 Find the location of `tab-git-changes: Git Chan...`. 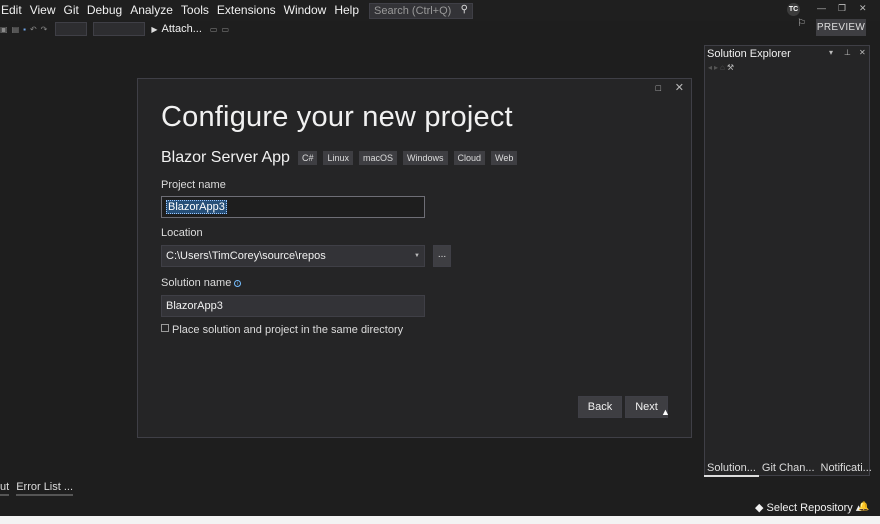

tab-git-changes: Git Chan... is located at coordinates (788, 469).